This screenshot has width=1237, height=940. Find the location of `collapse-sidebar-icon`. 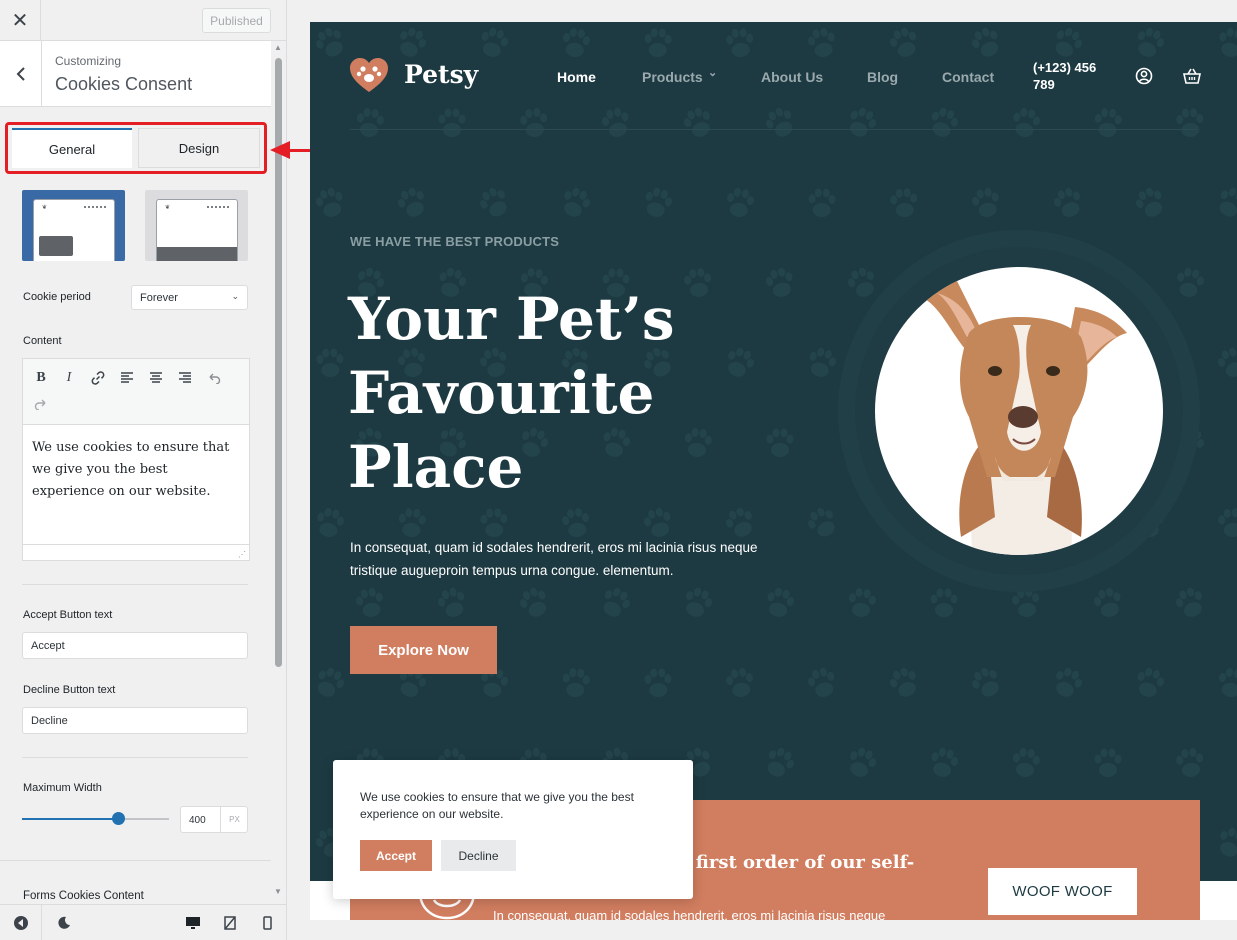

collapse-sidebar-icon is located at coordinates (21, 922).